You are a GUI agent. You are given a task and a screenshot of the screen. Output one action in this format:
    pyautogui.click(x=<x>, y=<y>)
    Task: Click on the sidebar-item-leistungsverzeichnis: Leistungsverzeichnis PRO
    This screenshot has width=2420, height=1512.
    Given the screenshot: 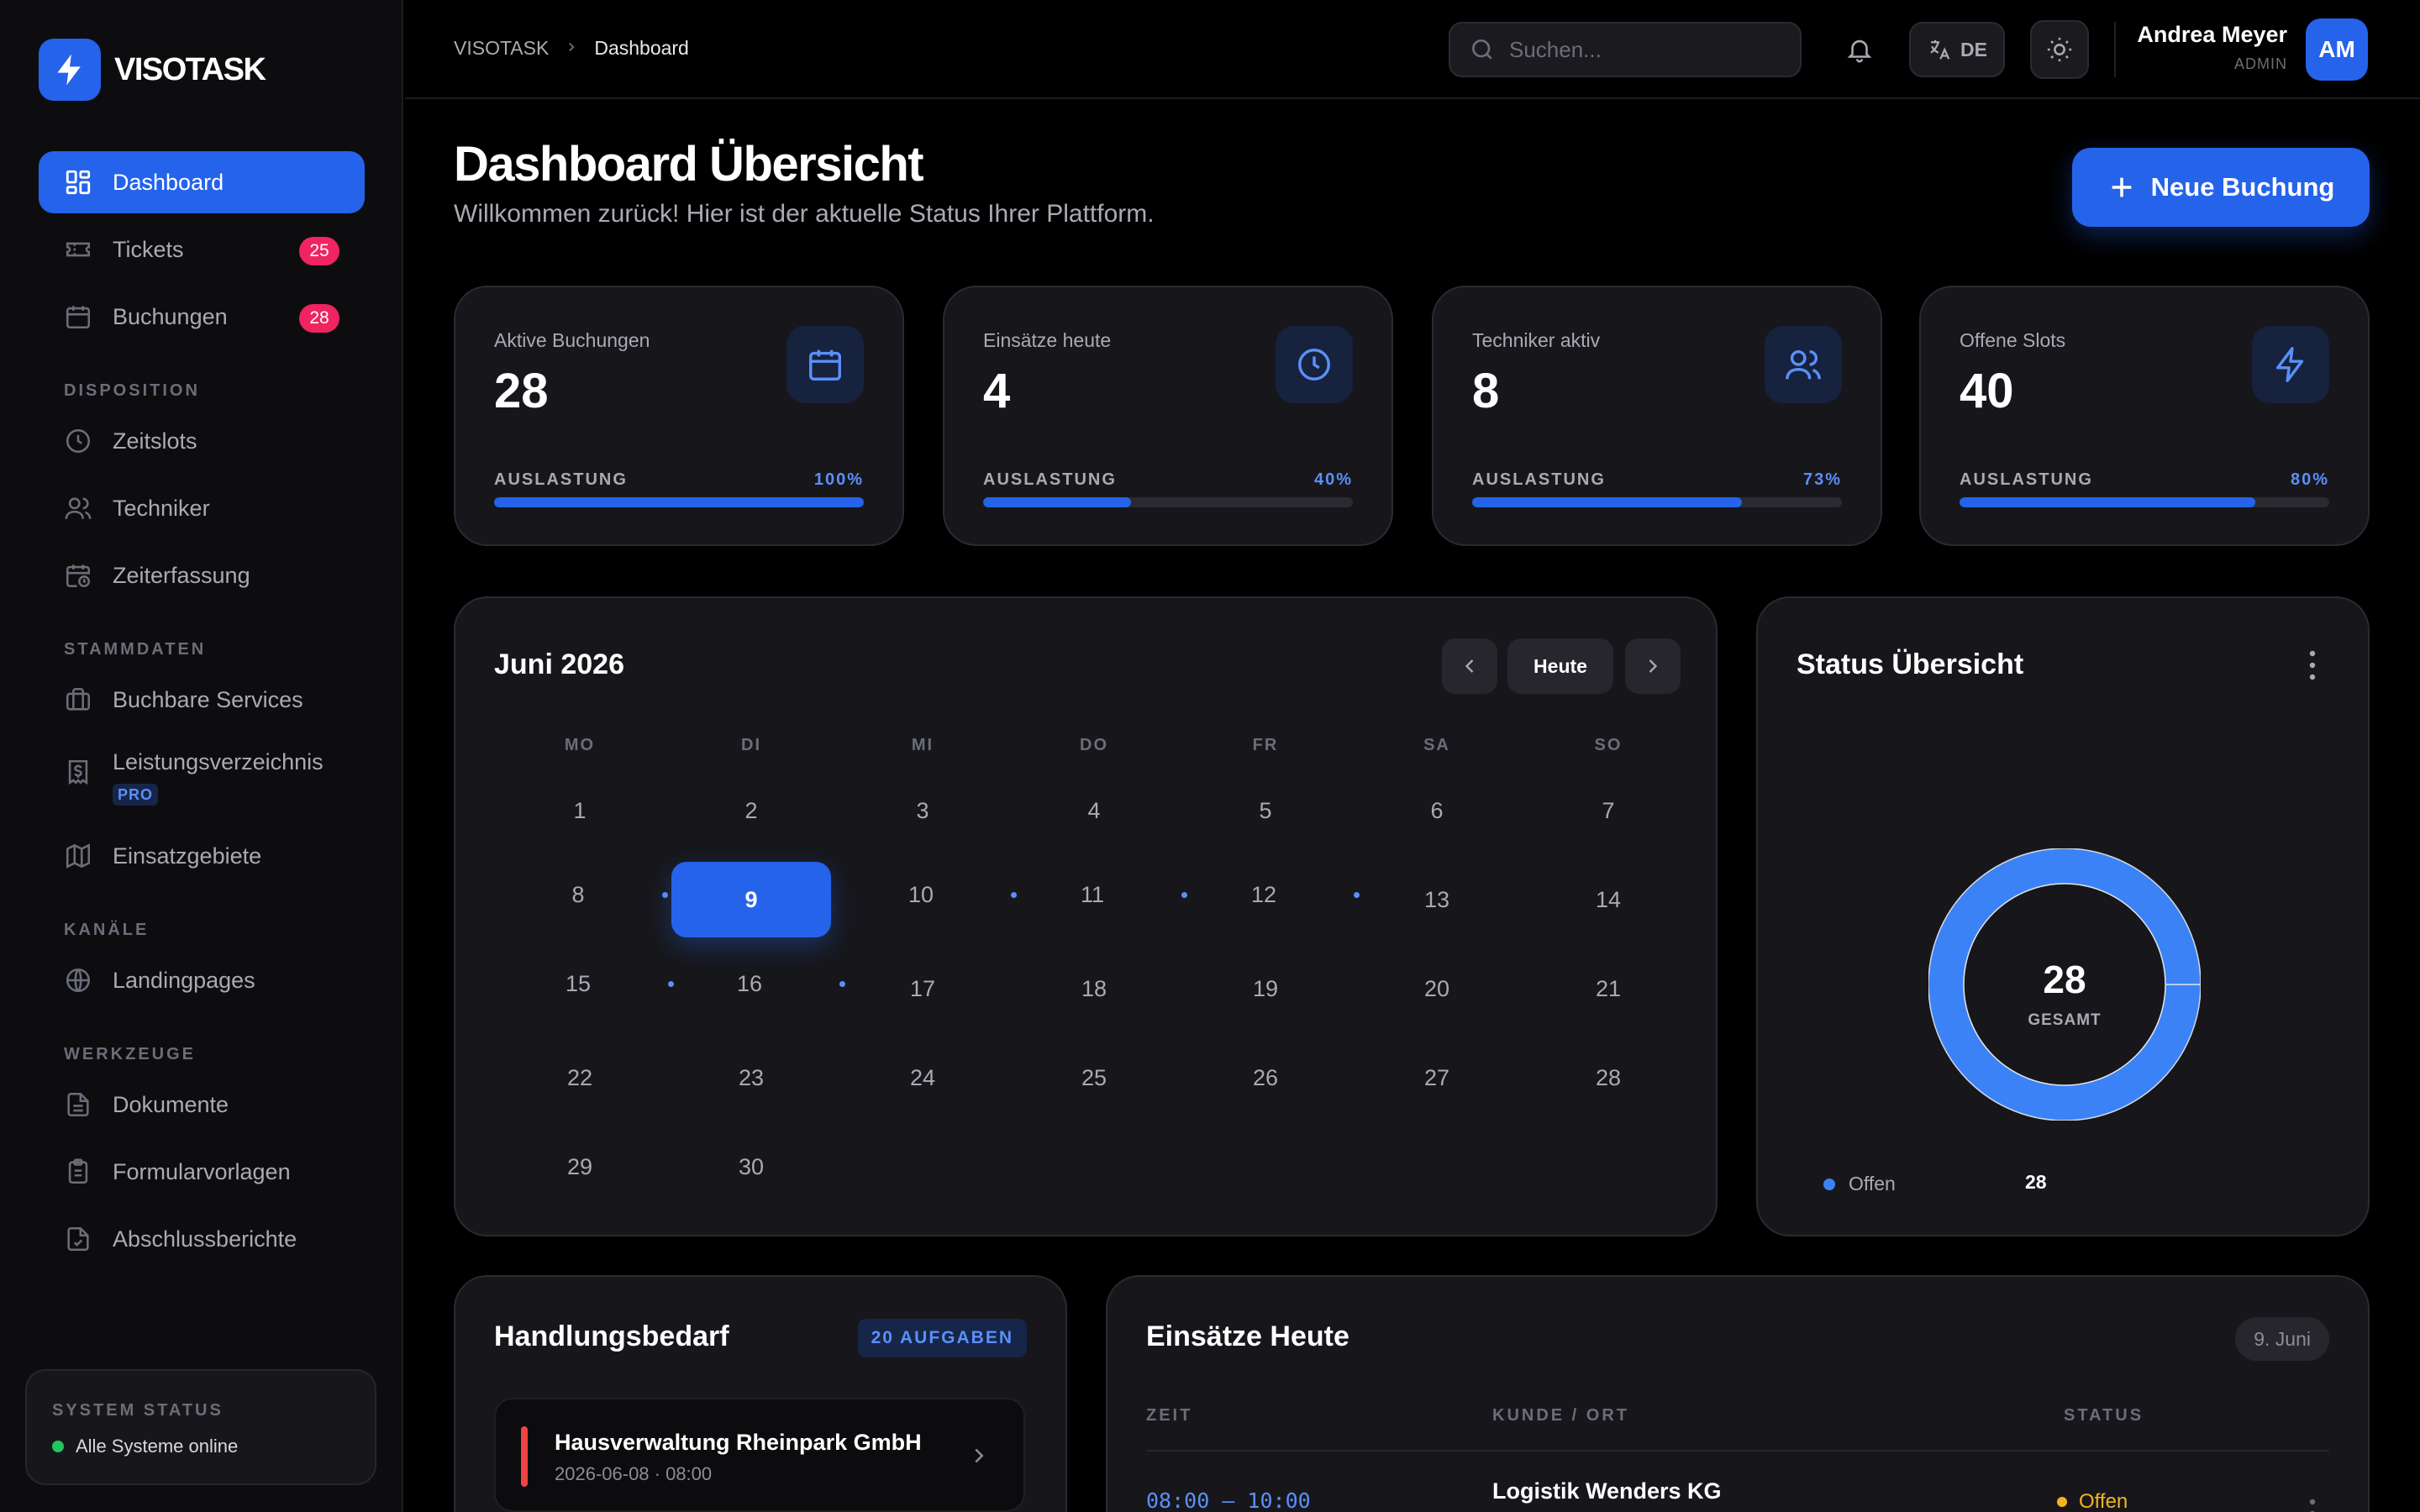 What is the action you would take?
    pyautogui.click(x=202, y=778)
    